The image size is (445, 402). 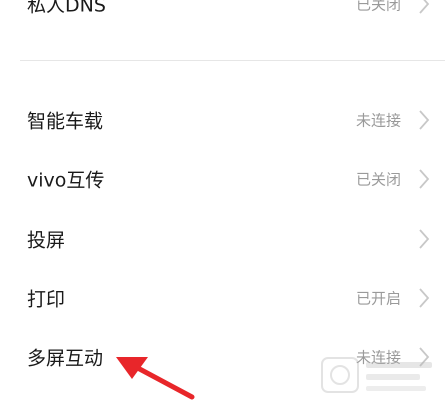 What do you see at coordinates (65, 121) in the screenshot?
I see `setting-label: 智能车载` at bounding box center [65, 121].